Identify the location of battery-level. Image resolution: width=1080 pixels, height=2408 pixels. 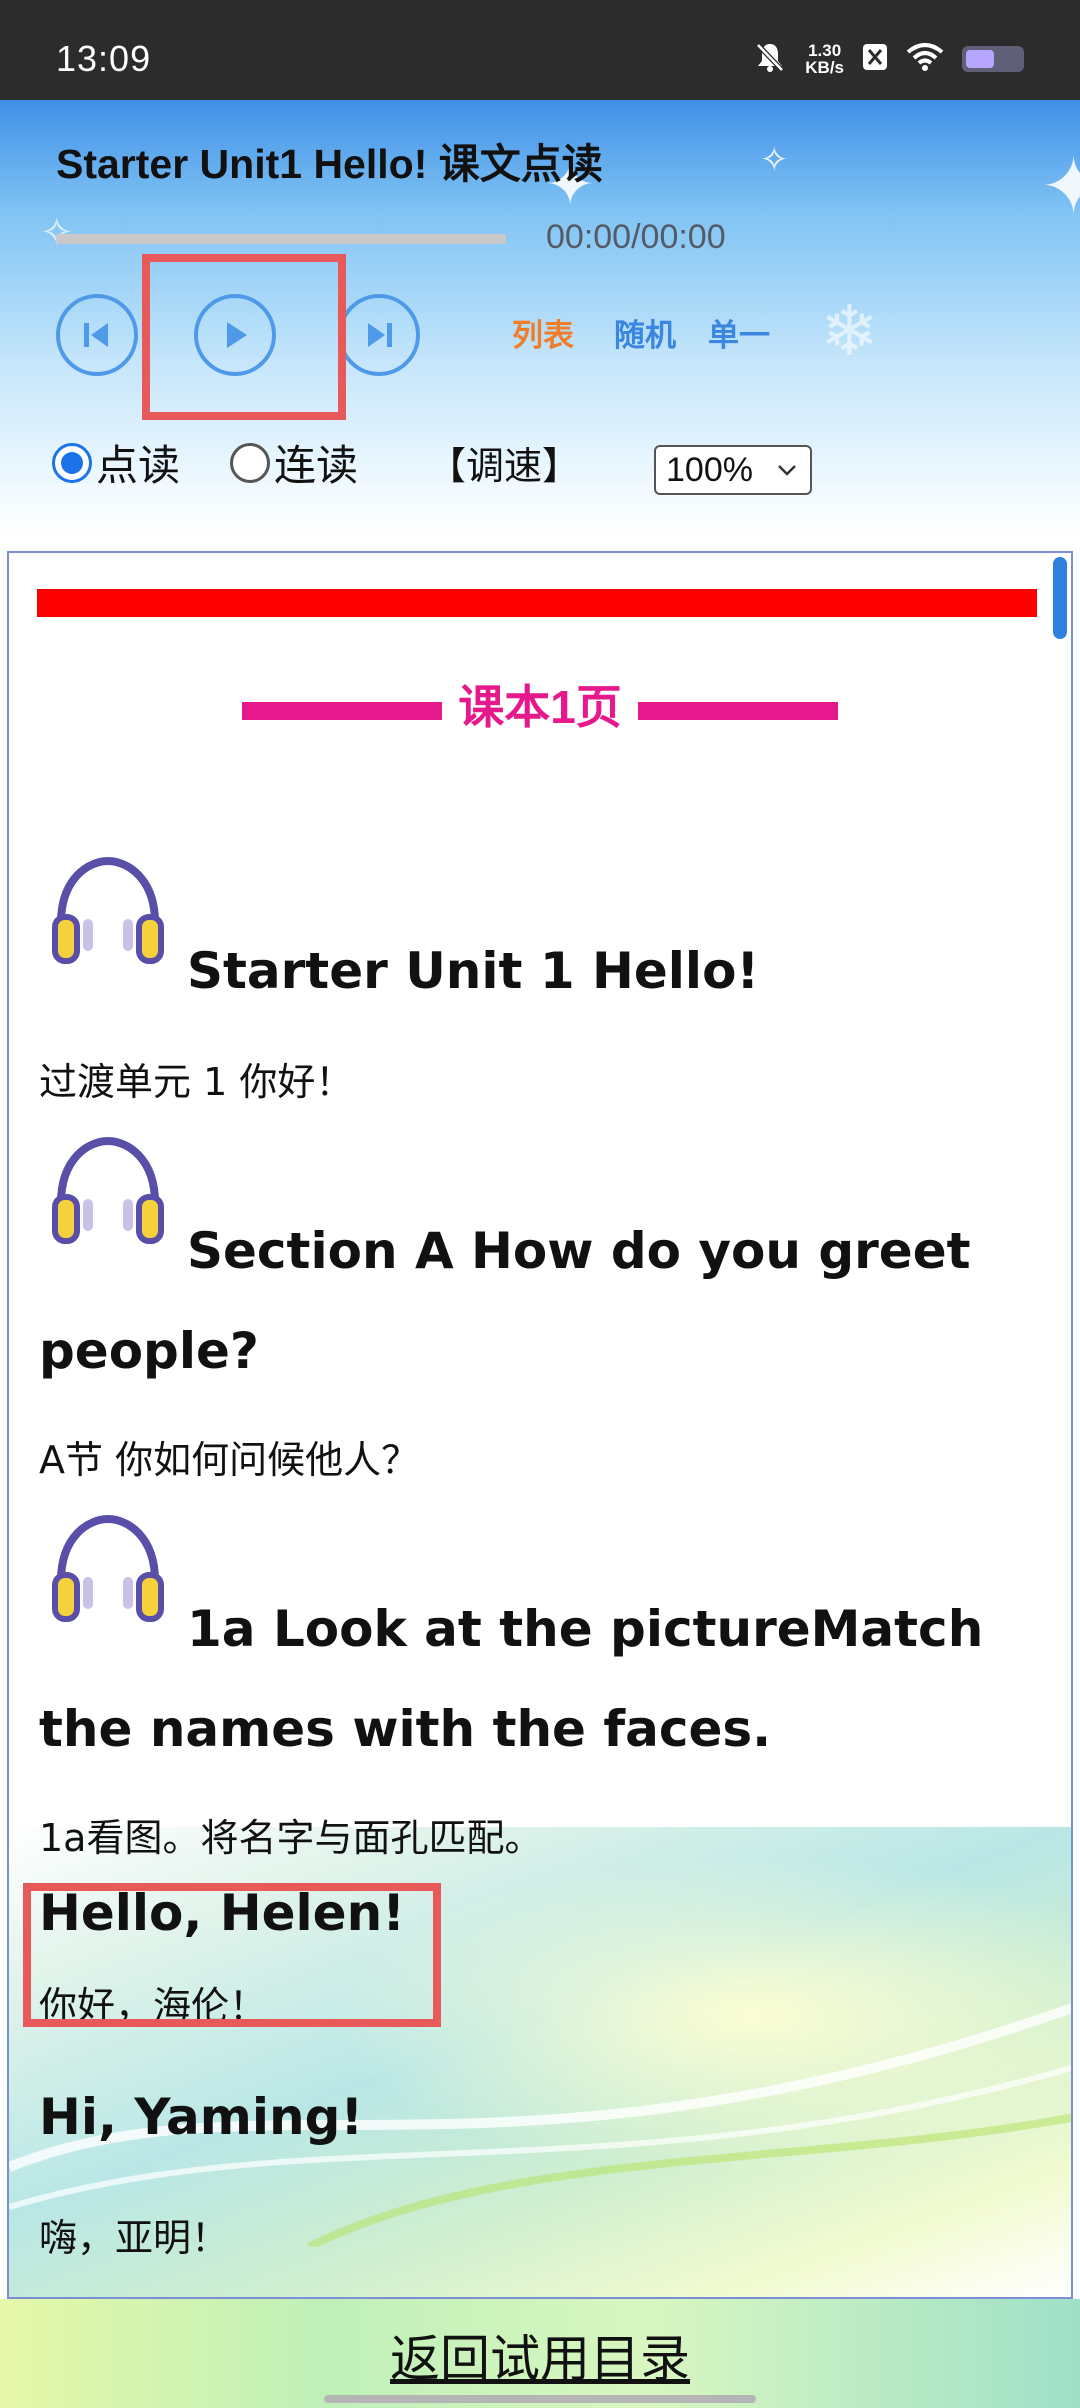
(980, 59).